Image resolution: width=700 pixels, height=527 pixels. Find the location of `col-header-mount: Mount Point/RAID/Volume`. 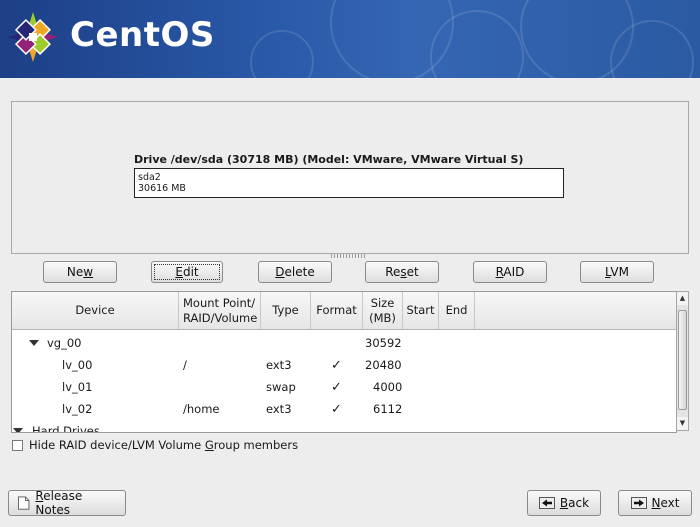

col-header-mount: Mount Point/RAID/Volume is located at coordinates (220, 310).